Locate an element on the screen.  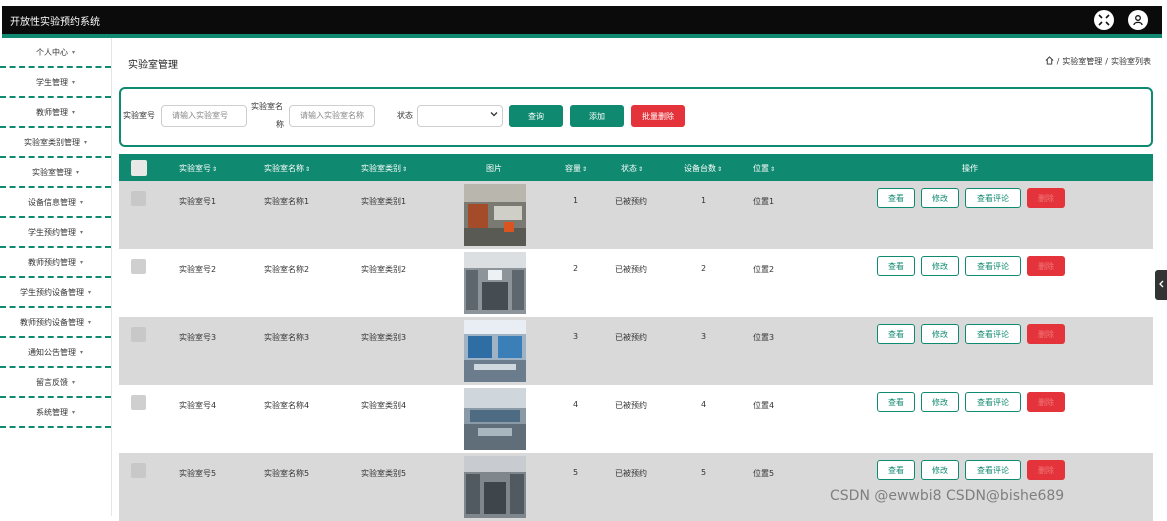
chevron-left-icon is located at coordinates (1161, 285).